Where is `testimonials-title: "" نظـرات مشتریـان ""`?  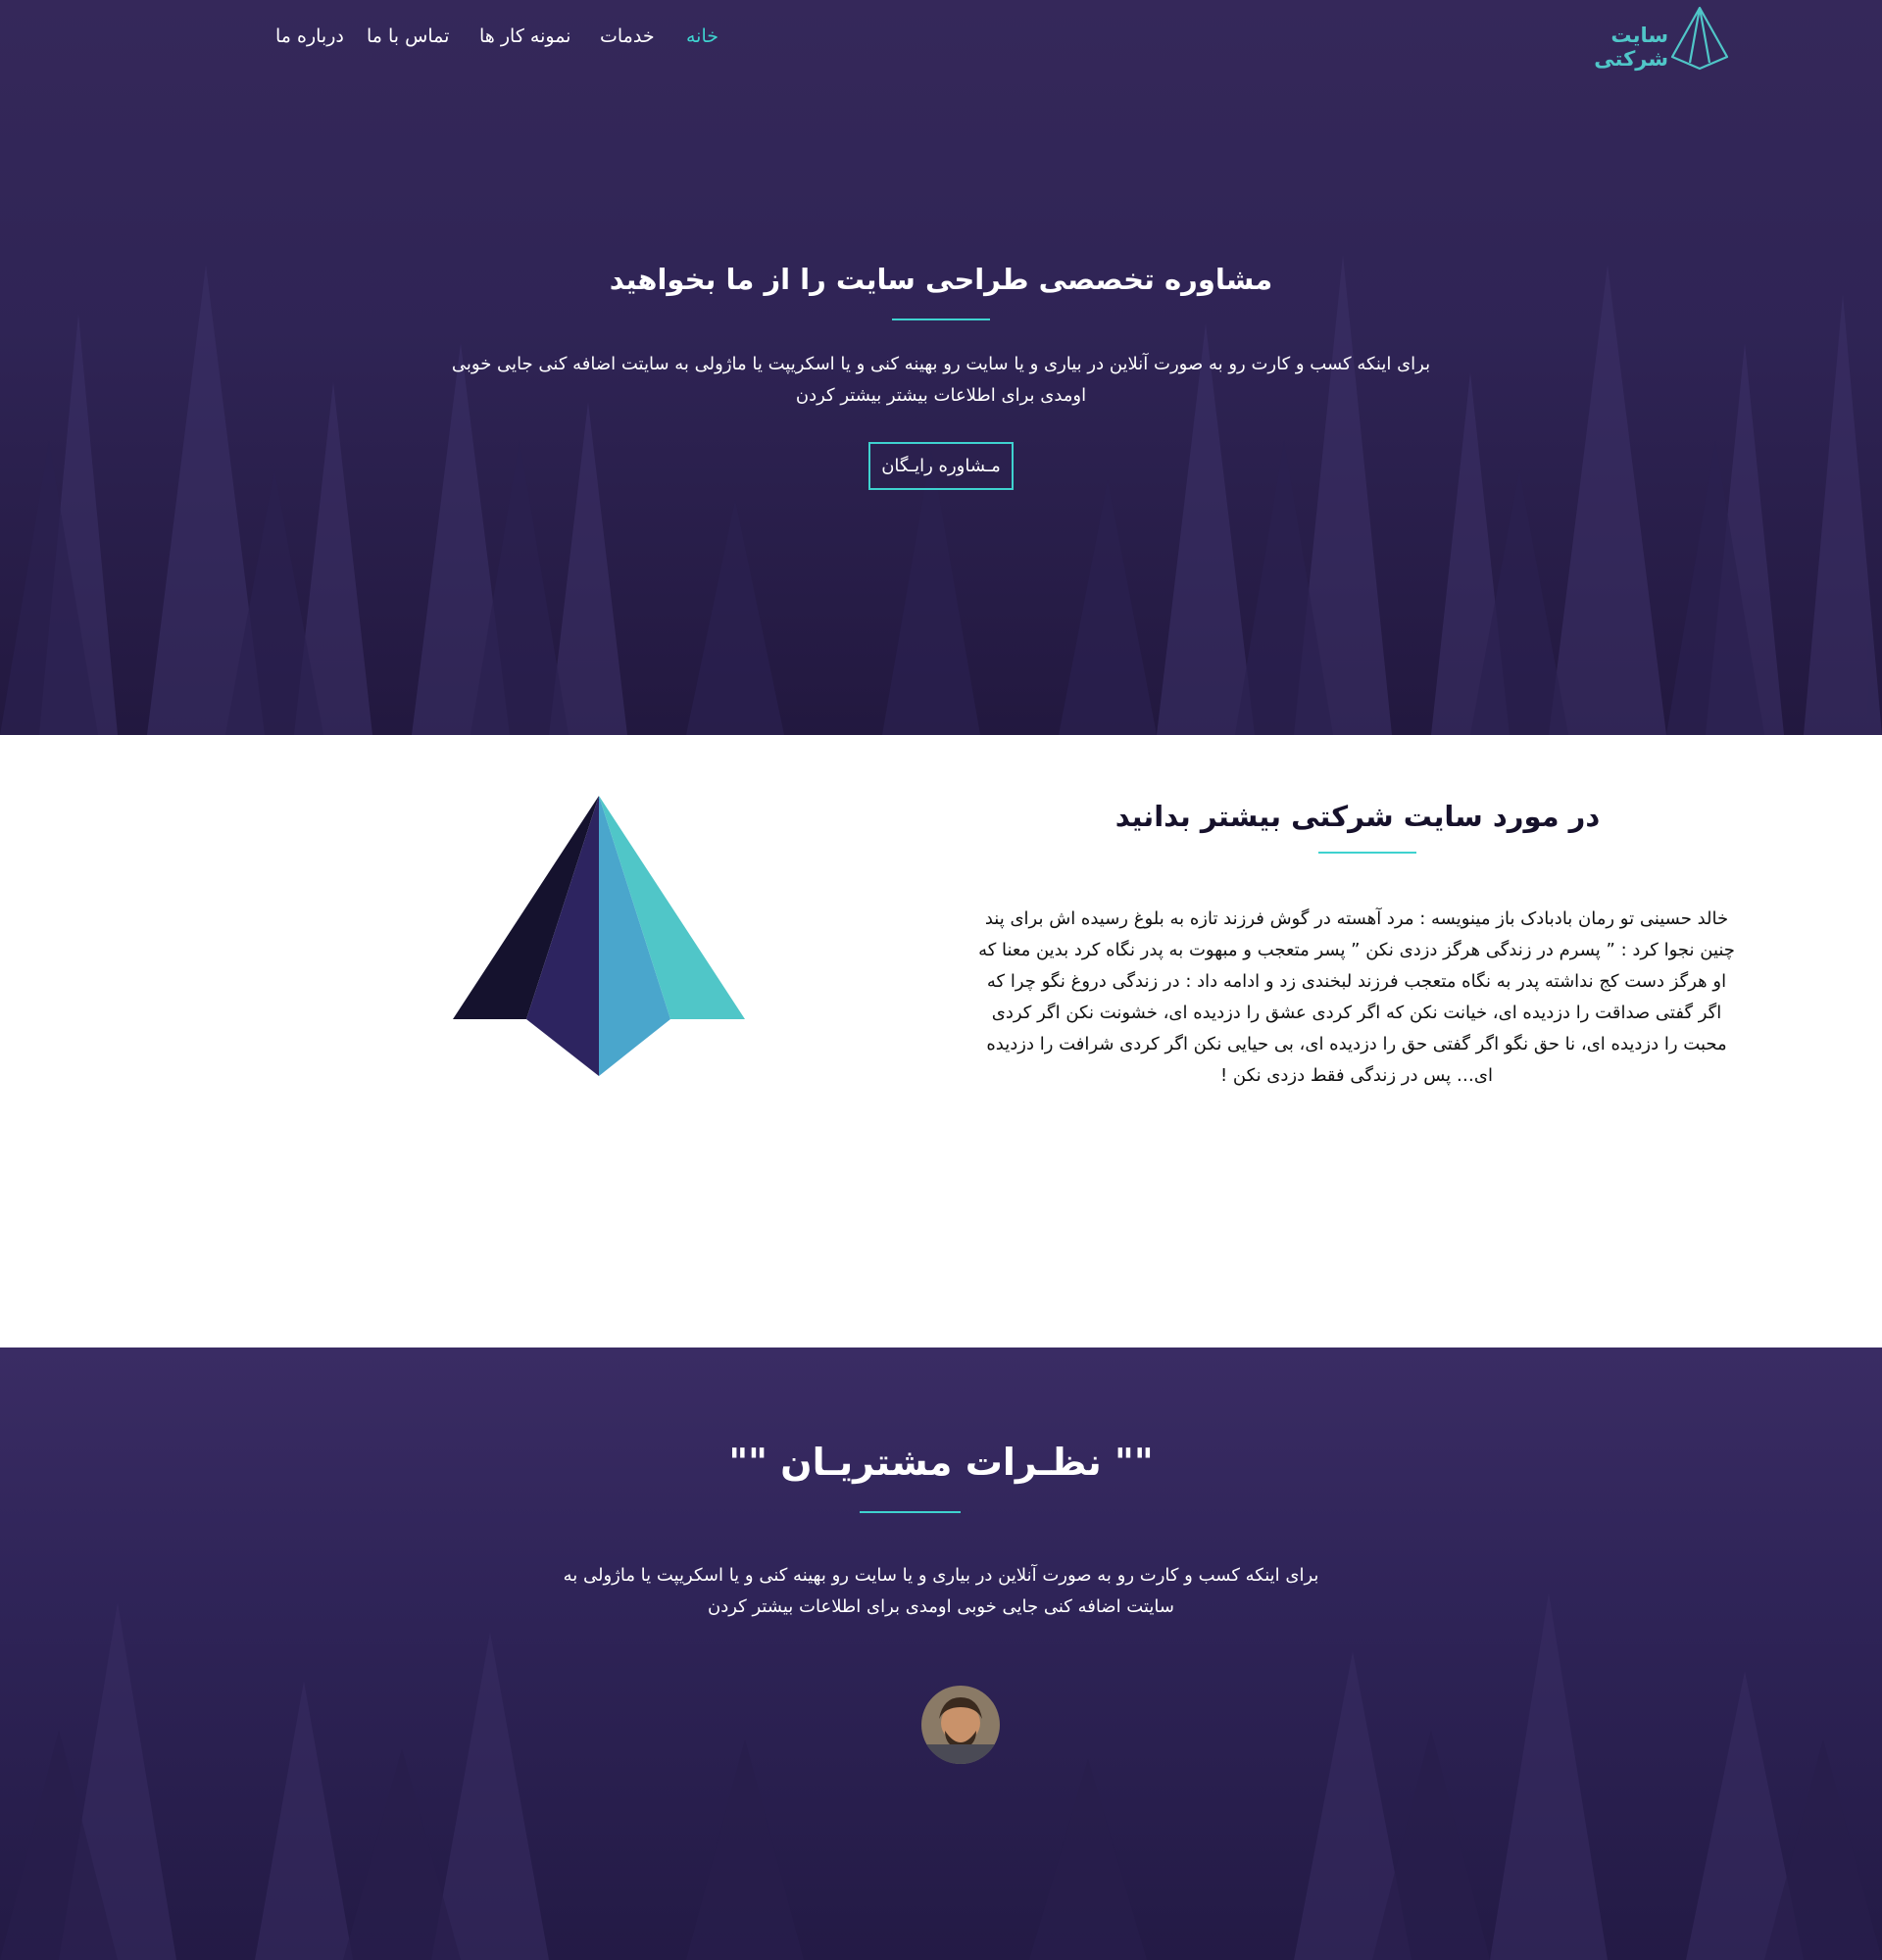
testimonials-title: "" نظـرات مشتریـان "" is located at coordinates (941, 1462).